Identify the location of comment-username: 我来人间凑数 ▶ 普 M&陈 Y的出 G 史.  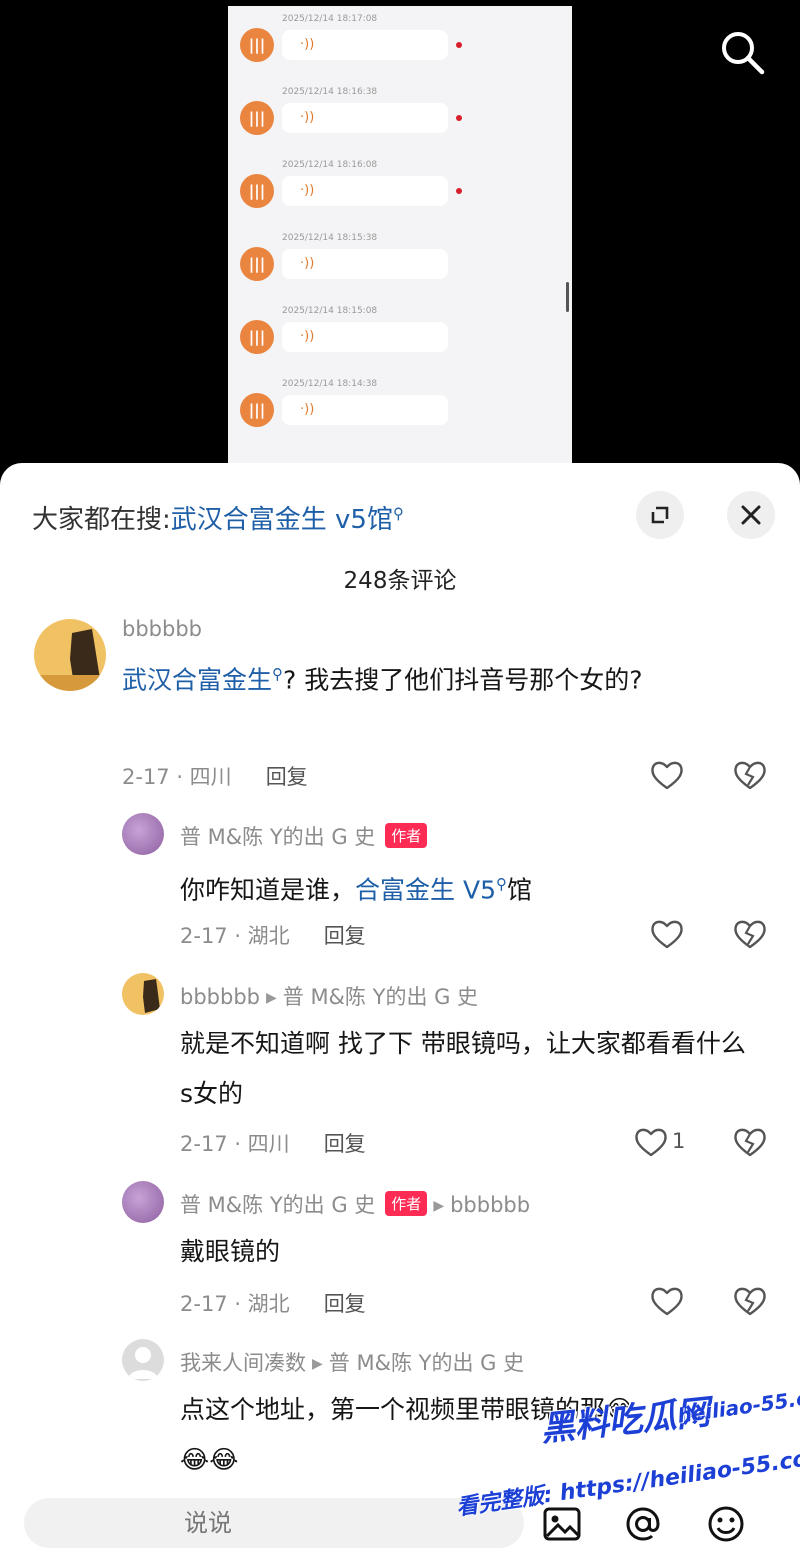
(352, 1362).